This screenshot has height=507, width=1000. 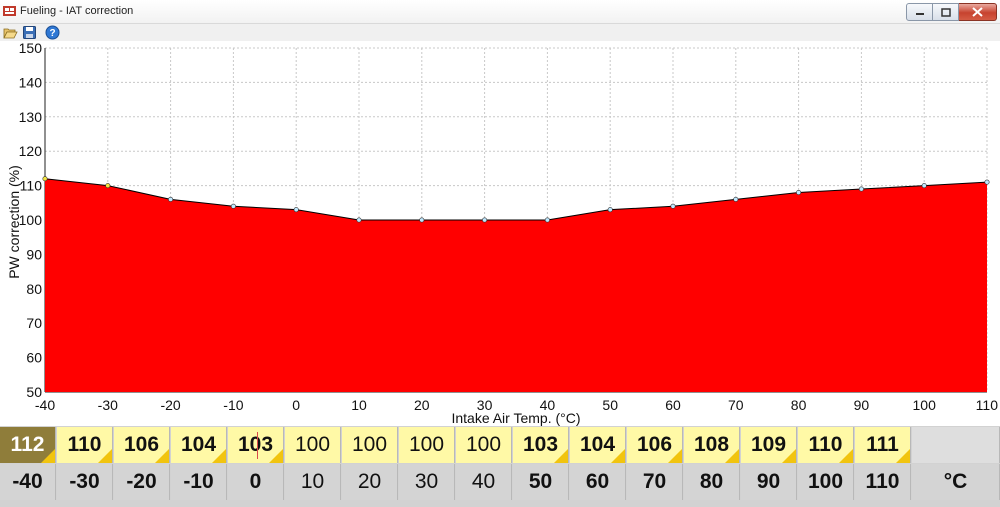 I want to click on maximize-icon, so click(x=945, y=12).